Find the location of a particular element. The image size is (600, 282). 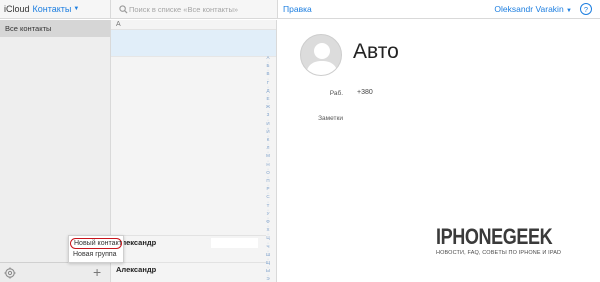

avatar is located at coordinates (321, 55).